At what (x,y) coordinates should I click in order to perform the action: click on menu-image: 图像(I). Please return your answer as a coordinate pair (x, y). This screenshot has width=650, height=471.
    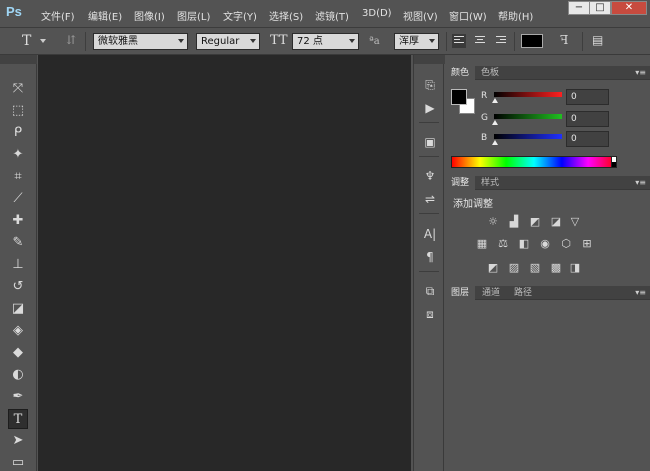
    Looking at the image, I should click on (149, 15).